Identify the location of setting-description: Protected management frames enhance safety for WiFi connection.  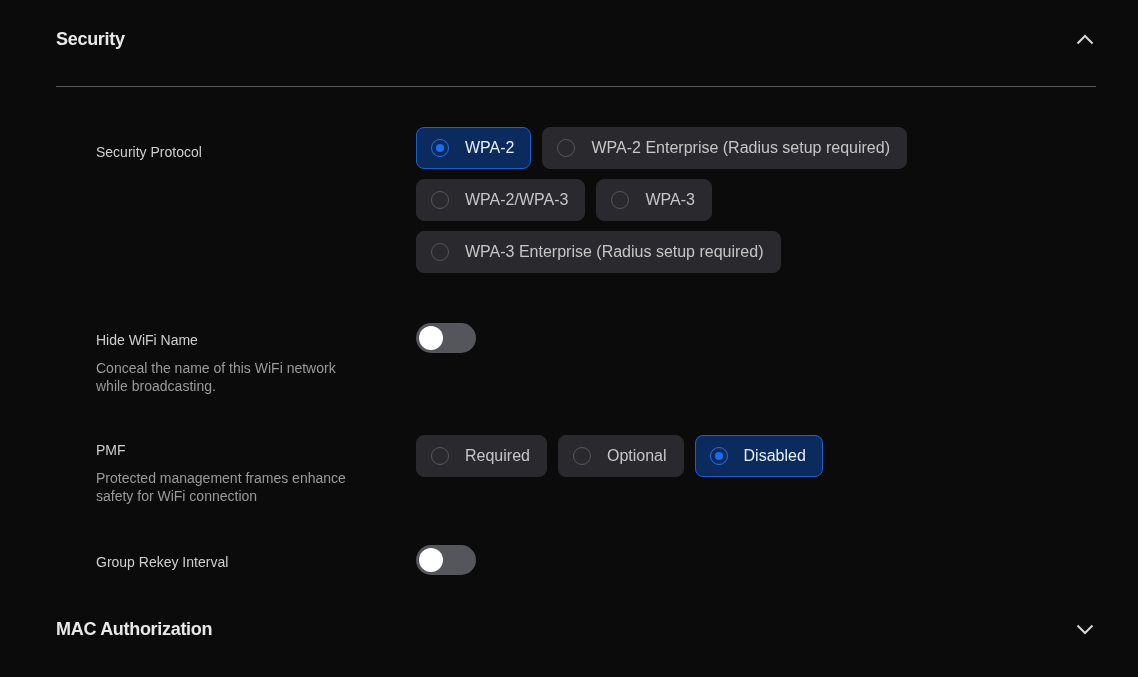
(221, 487).